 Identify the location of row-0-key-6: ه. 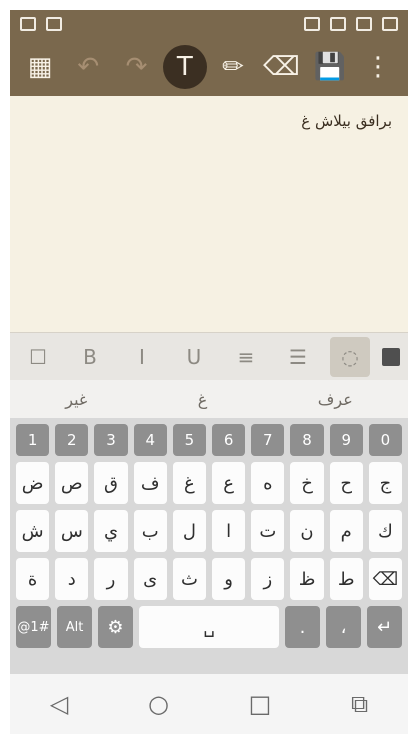
(268, 483).